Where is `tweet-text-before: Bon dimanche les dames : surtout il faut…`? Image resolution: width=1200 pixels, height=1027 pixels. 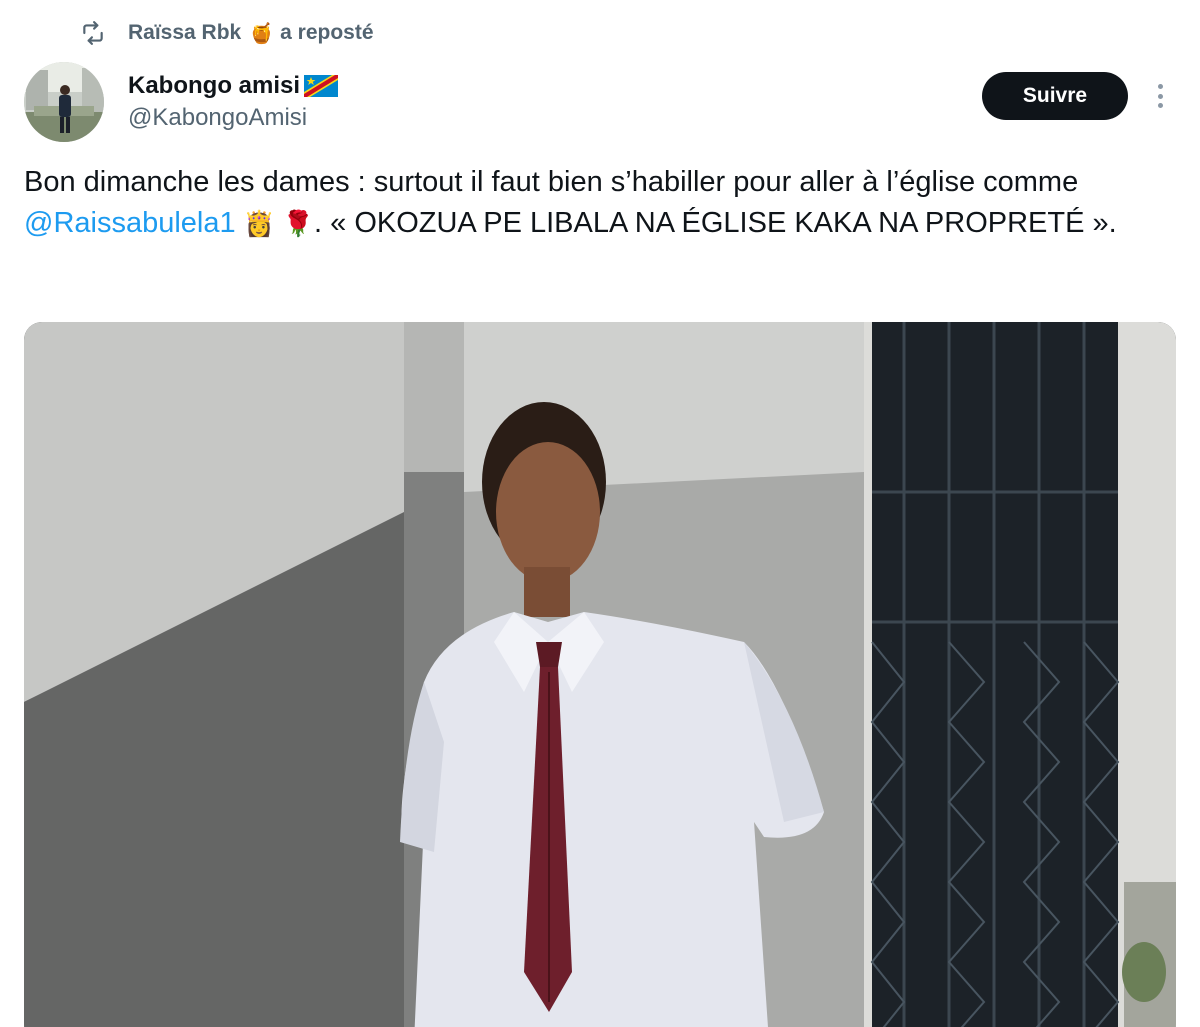 tweet-text-before: Bon dimanche les dames : surtout il faut… is located at coordinates (551, 182).